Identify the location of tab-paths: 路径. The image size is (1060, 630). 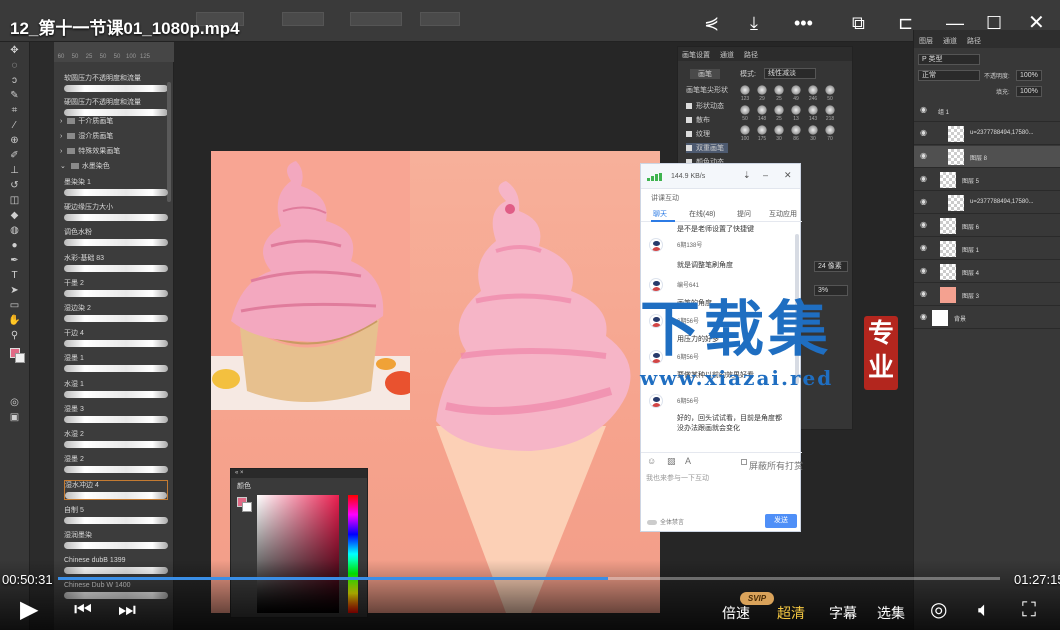
(974, 41).